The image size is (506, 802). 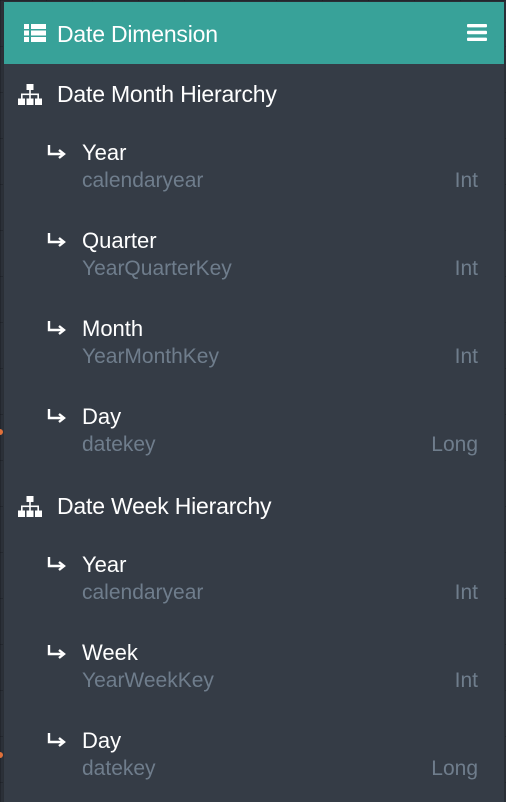 What do you see at coordinates (254, 33) in the screenshot?
I see `panel-header: Date Dimension` at bounding box center [254, 33].